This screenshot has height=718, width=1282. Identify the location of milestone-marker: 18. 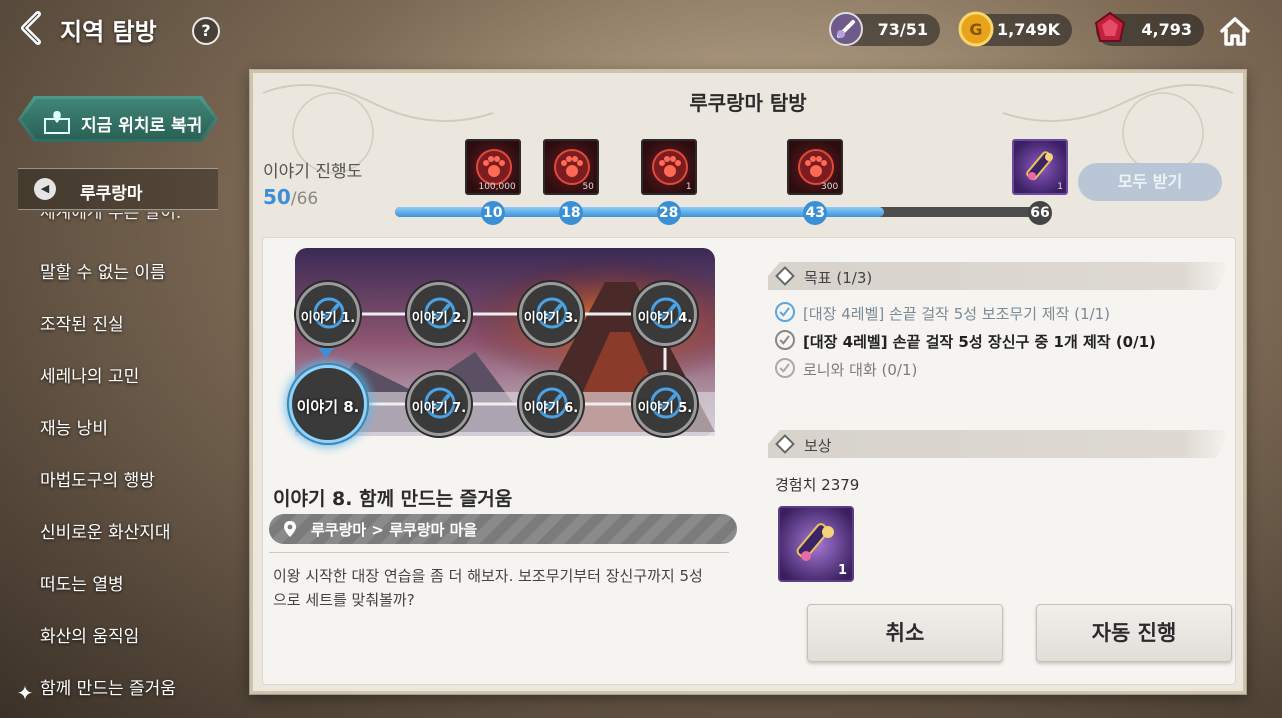
(570, 213).